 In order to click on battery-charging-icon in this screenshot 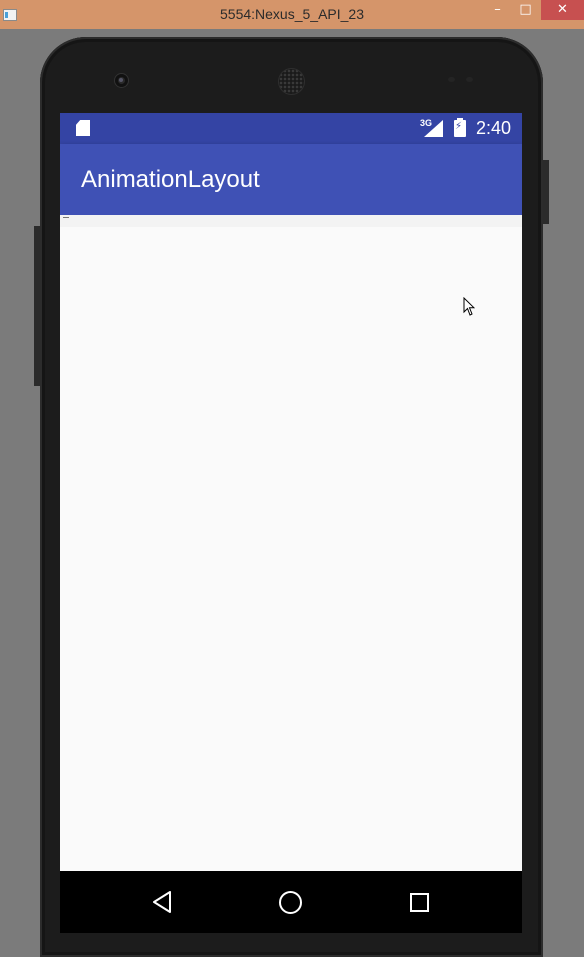, I will do `click(460, 127)`.